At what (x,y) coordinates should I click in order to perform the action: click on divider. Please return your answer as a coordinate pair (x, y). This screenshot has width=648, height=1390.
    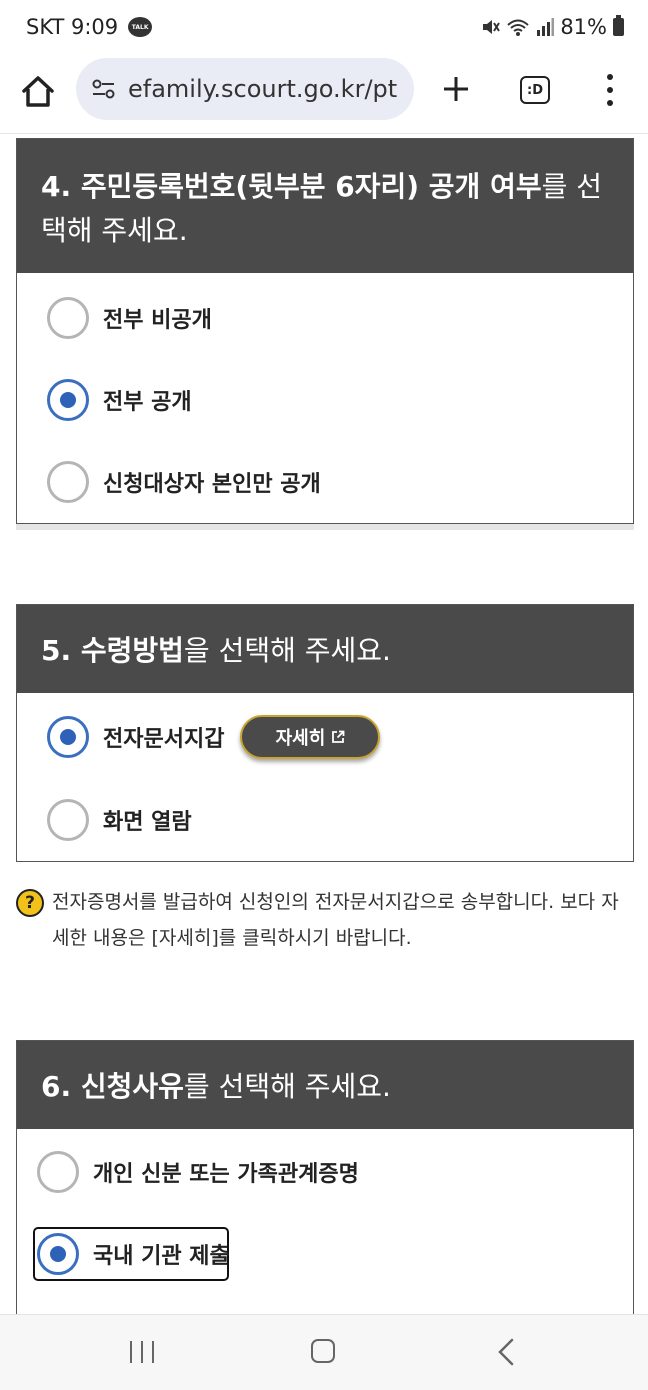
    Looking at the image, I should click on (325, 527).